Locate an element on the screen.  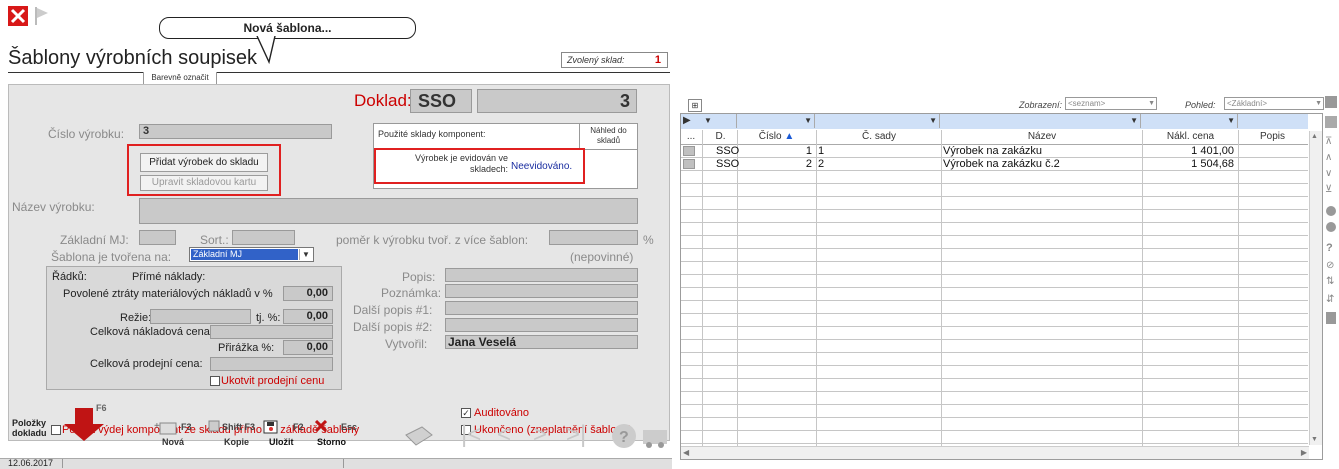
preview-label: Náhled do skladů is located at coordinates (608, 135).